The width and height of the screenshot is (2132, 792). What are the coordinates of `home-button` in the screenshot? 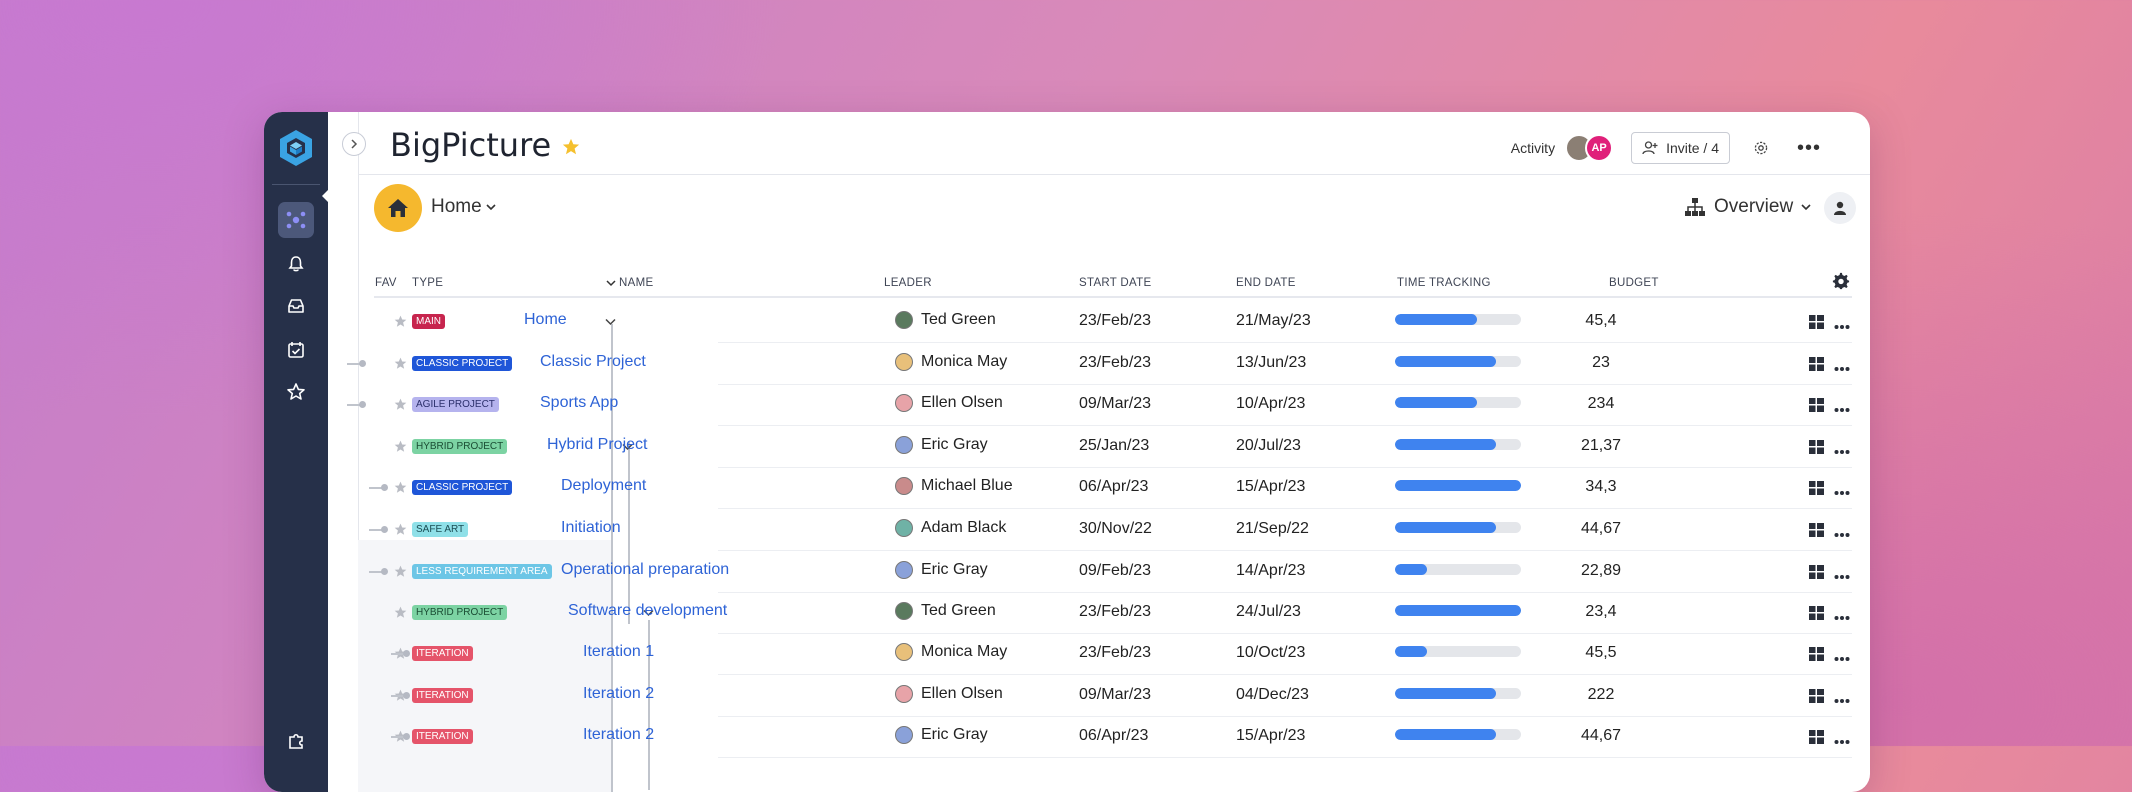 It's located at (398, 208).